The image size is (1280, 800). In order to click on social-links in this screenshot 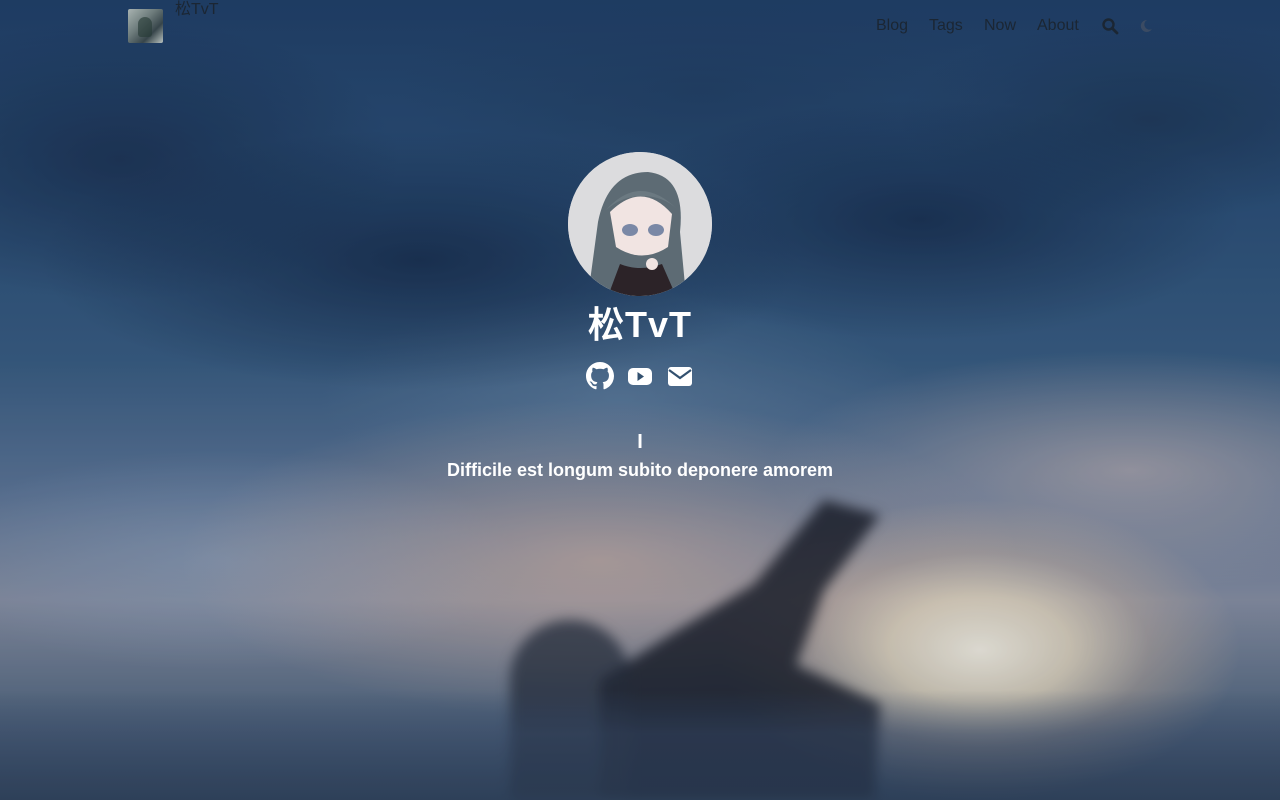, I will do `click(640, 377)`.